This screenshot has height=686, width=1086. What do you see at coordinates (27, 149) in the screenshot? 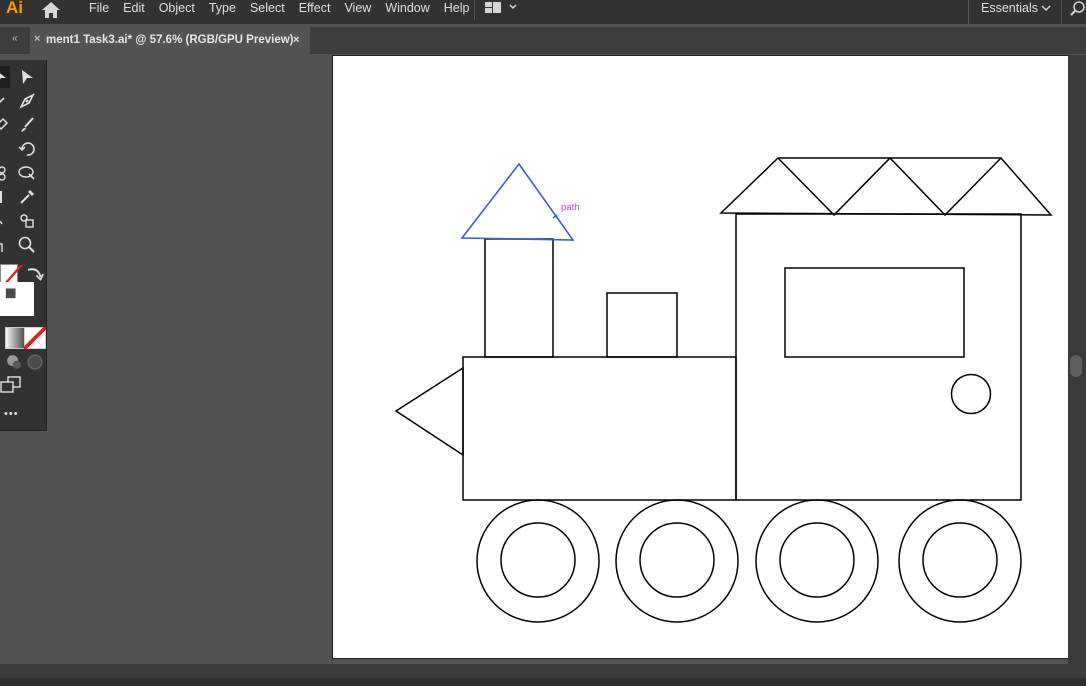
I see `rotate-tool-icon` at bounding box center [27, 149].